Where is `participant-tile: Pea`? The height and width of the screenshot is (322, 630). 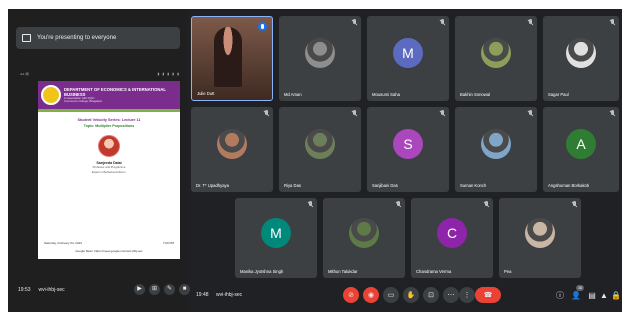
participant-tile: Pea is located at coordinates (540, 238).